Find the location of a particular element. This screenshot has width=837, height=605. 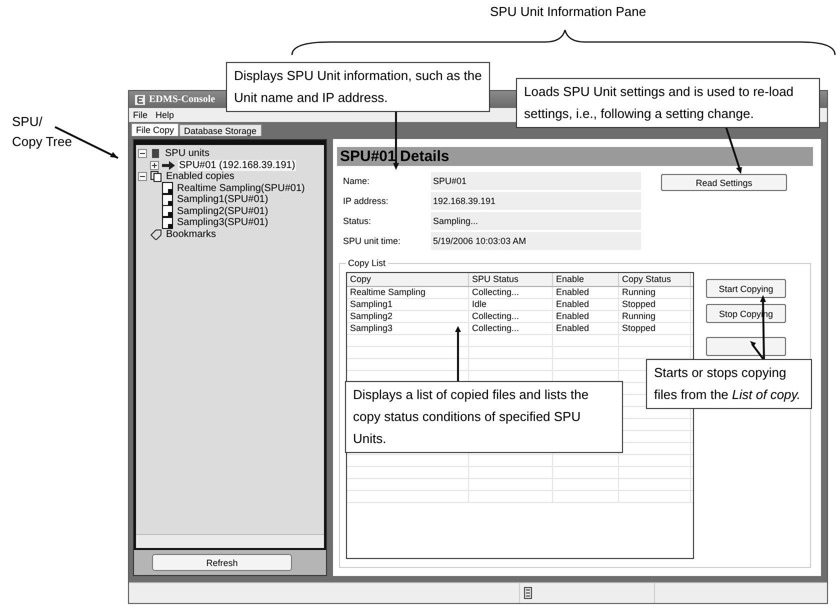

column-header: Copy is located at coordinates (408, 279).